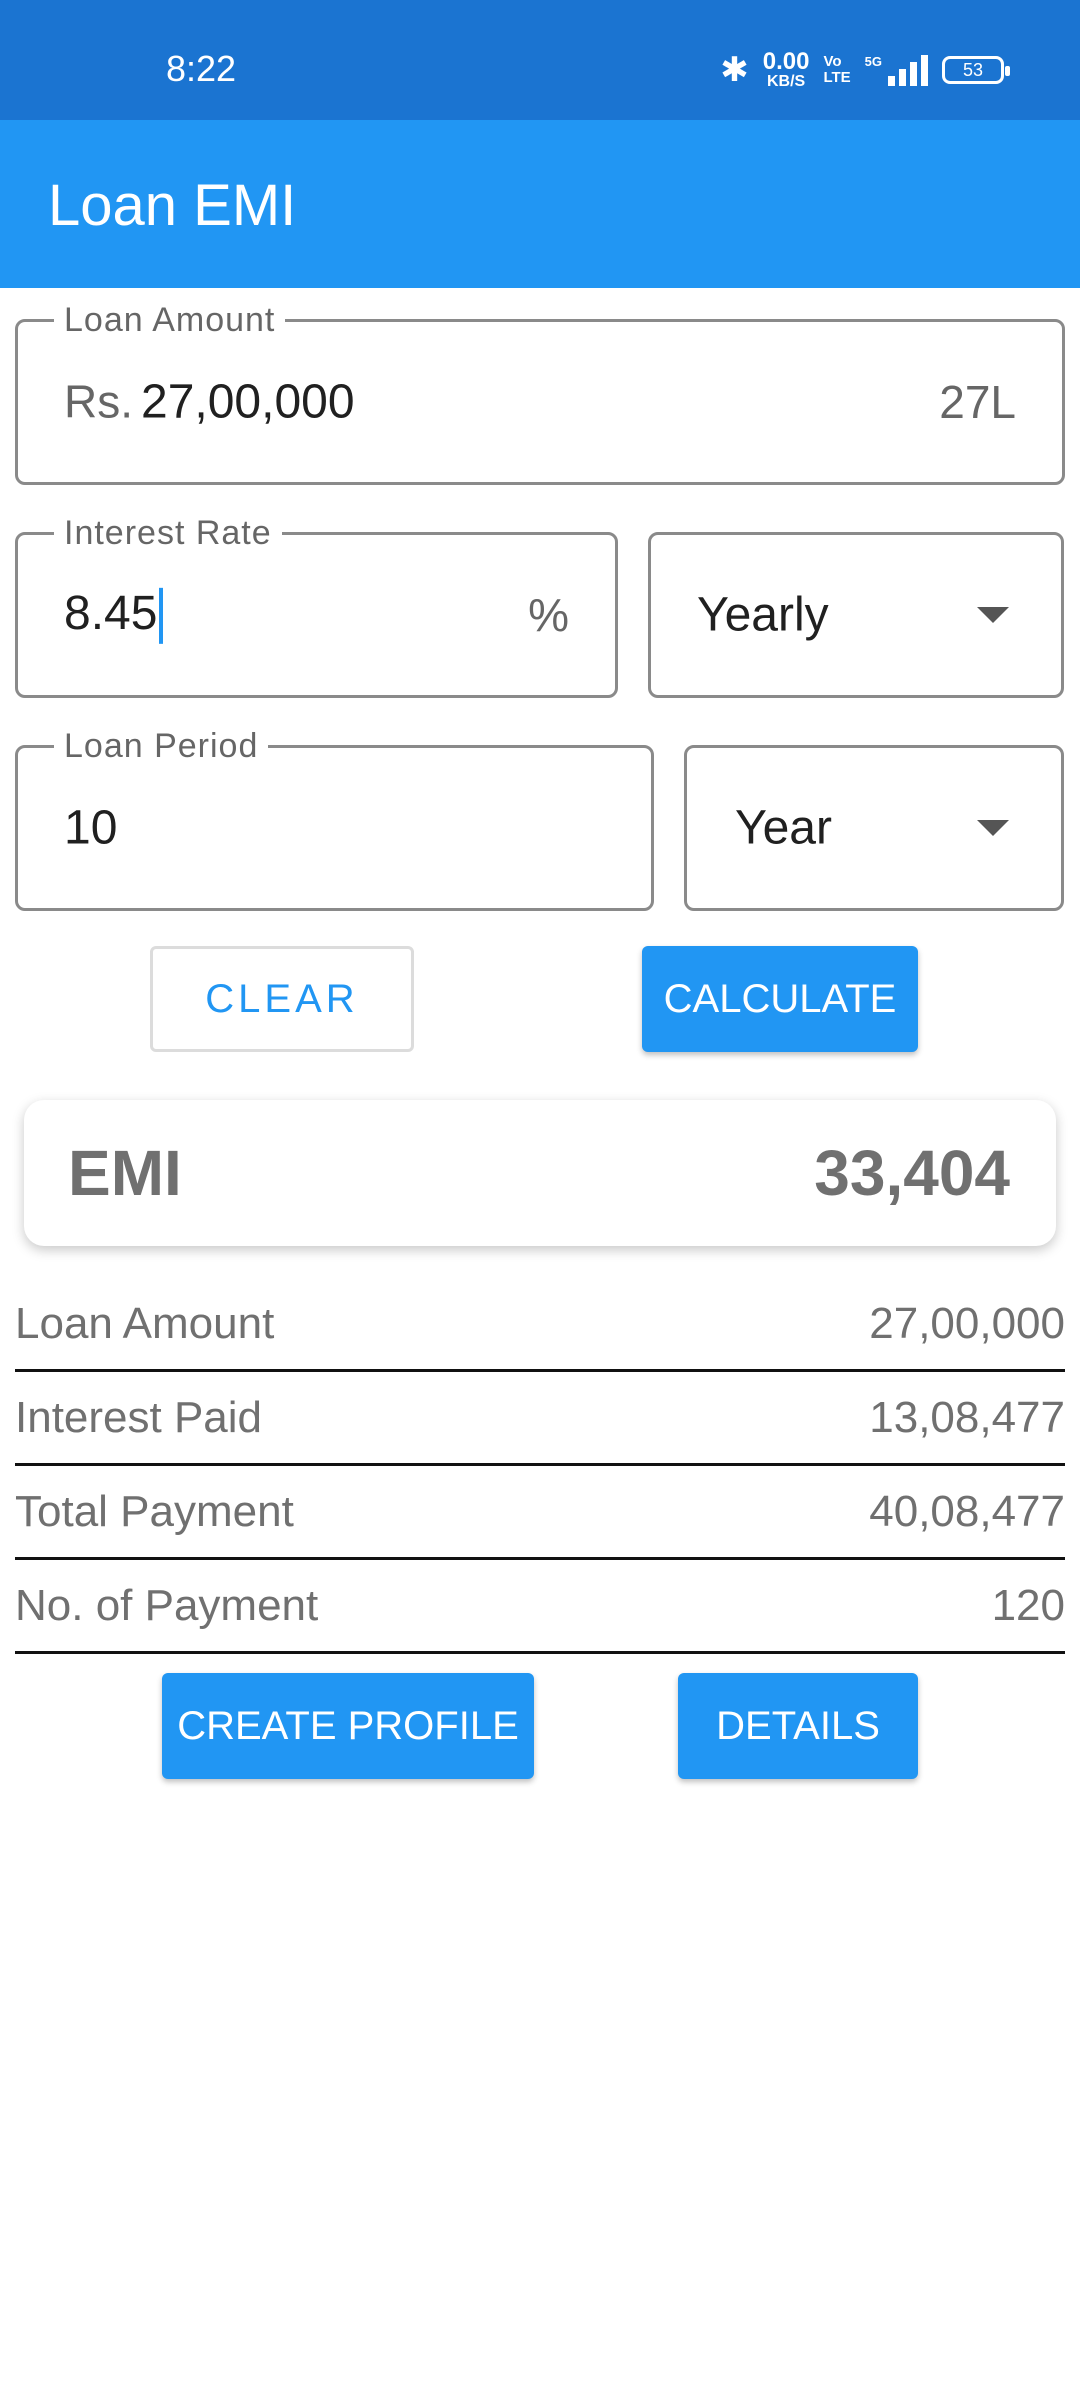 This screenshot has width=1080, height=2400. What do you see at coordinates (161, 616) in the screenshot?
I see `text-cursor` at bounding box center [161, 616].